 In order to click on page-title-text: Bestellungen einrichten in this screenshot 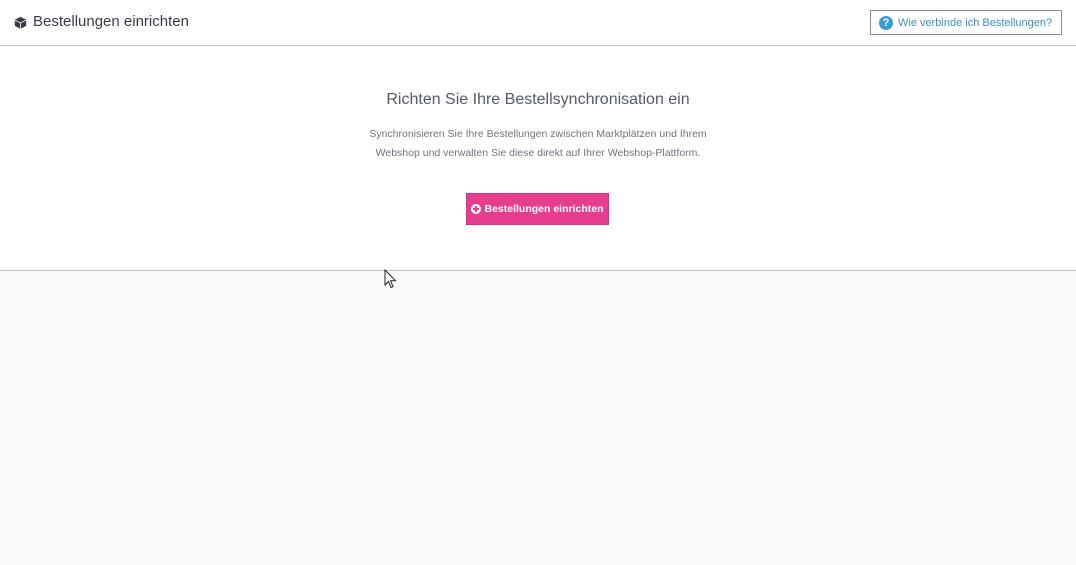, I will do `click(111, 21)`.